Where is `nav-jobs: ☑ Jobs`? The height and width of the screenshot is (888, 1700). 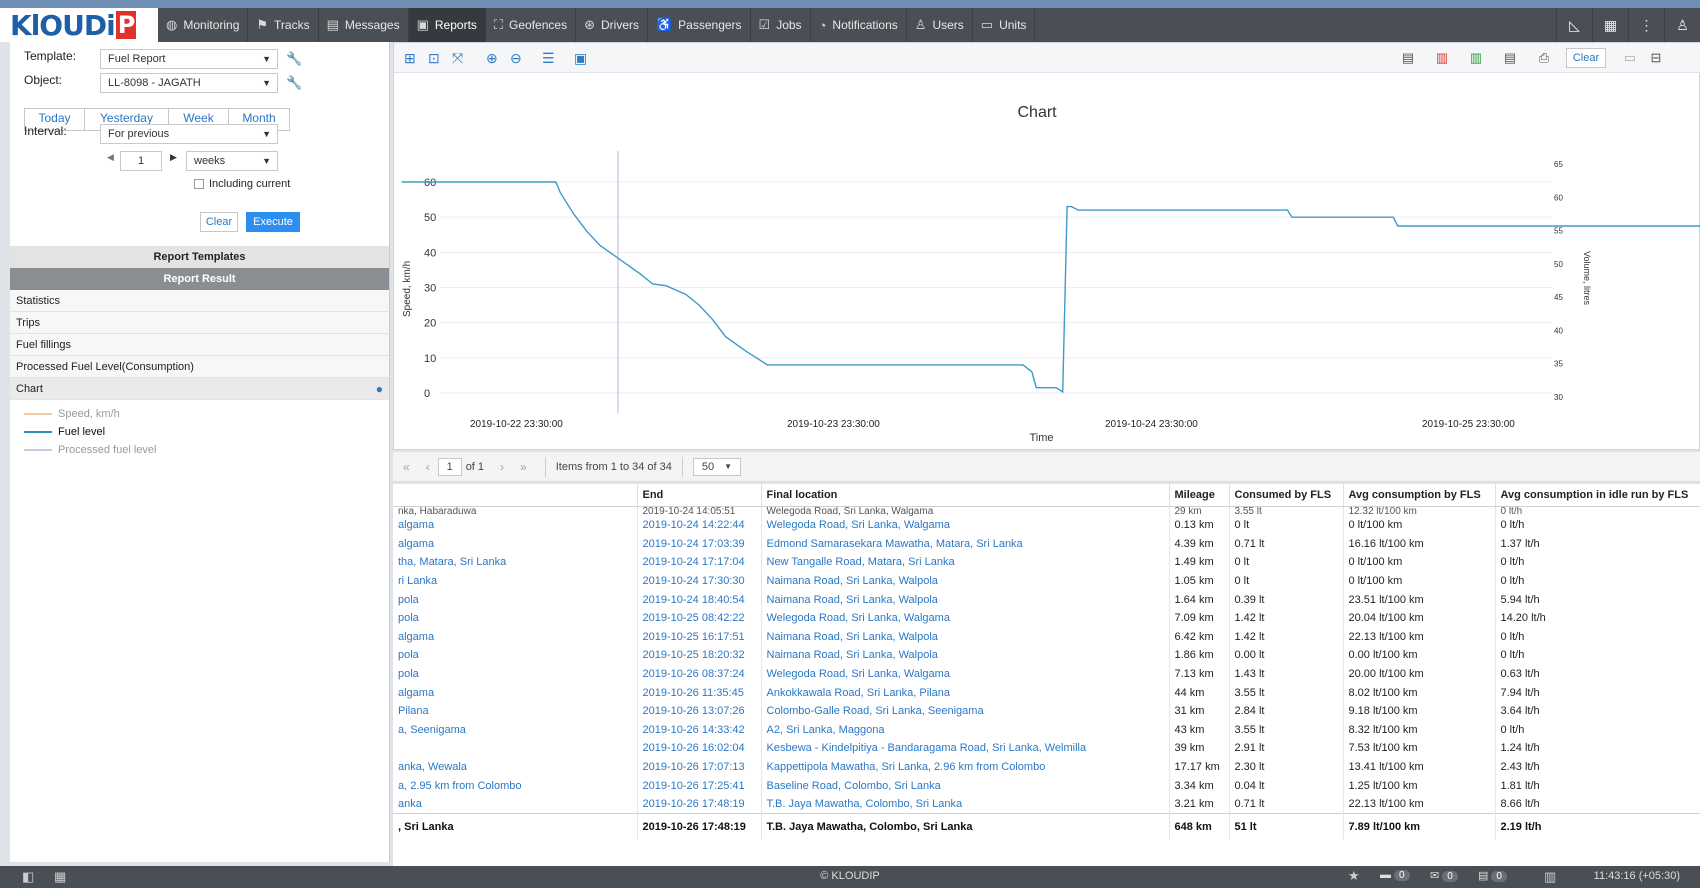
nav-jobs: ☑ Jobs is located at coordinates (781, 25).